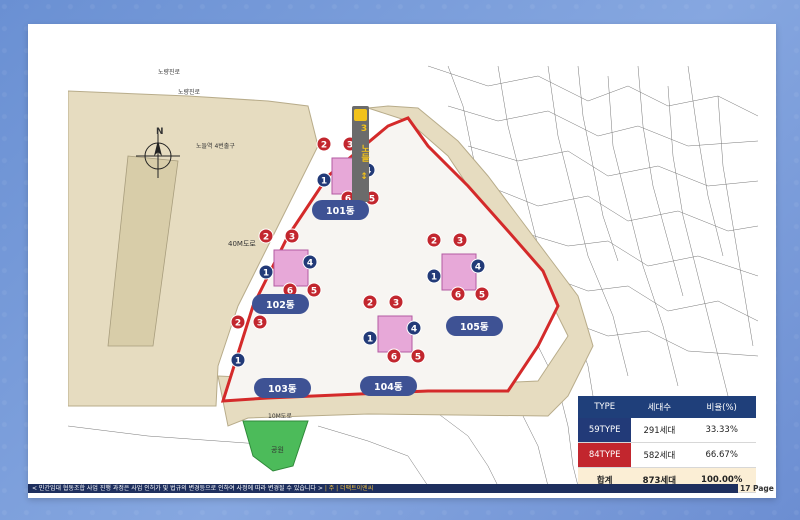  What do you see at coordinates (721, 455) in the screenshot?
I see `cell-ratio: 66.67%` at bounding box center [721, 455].